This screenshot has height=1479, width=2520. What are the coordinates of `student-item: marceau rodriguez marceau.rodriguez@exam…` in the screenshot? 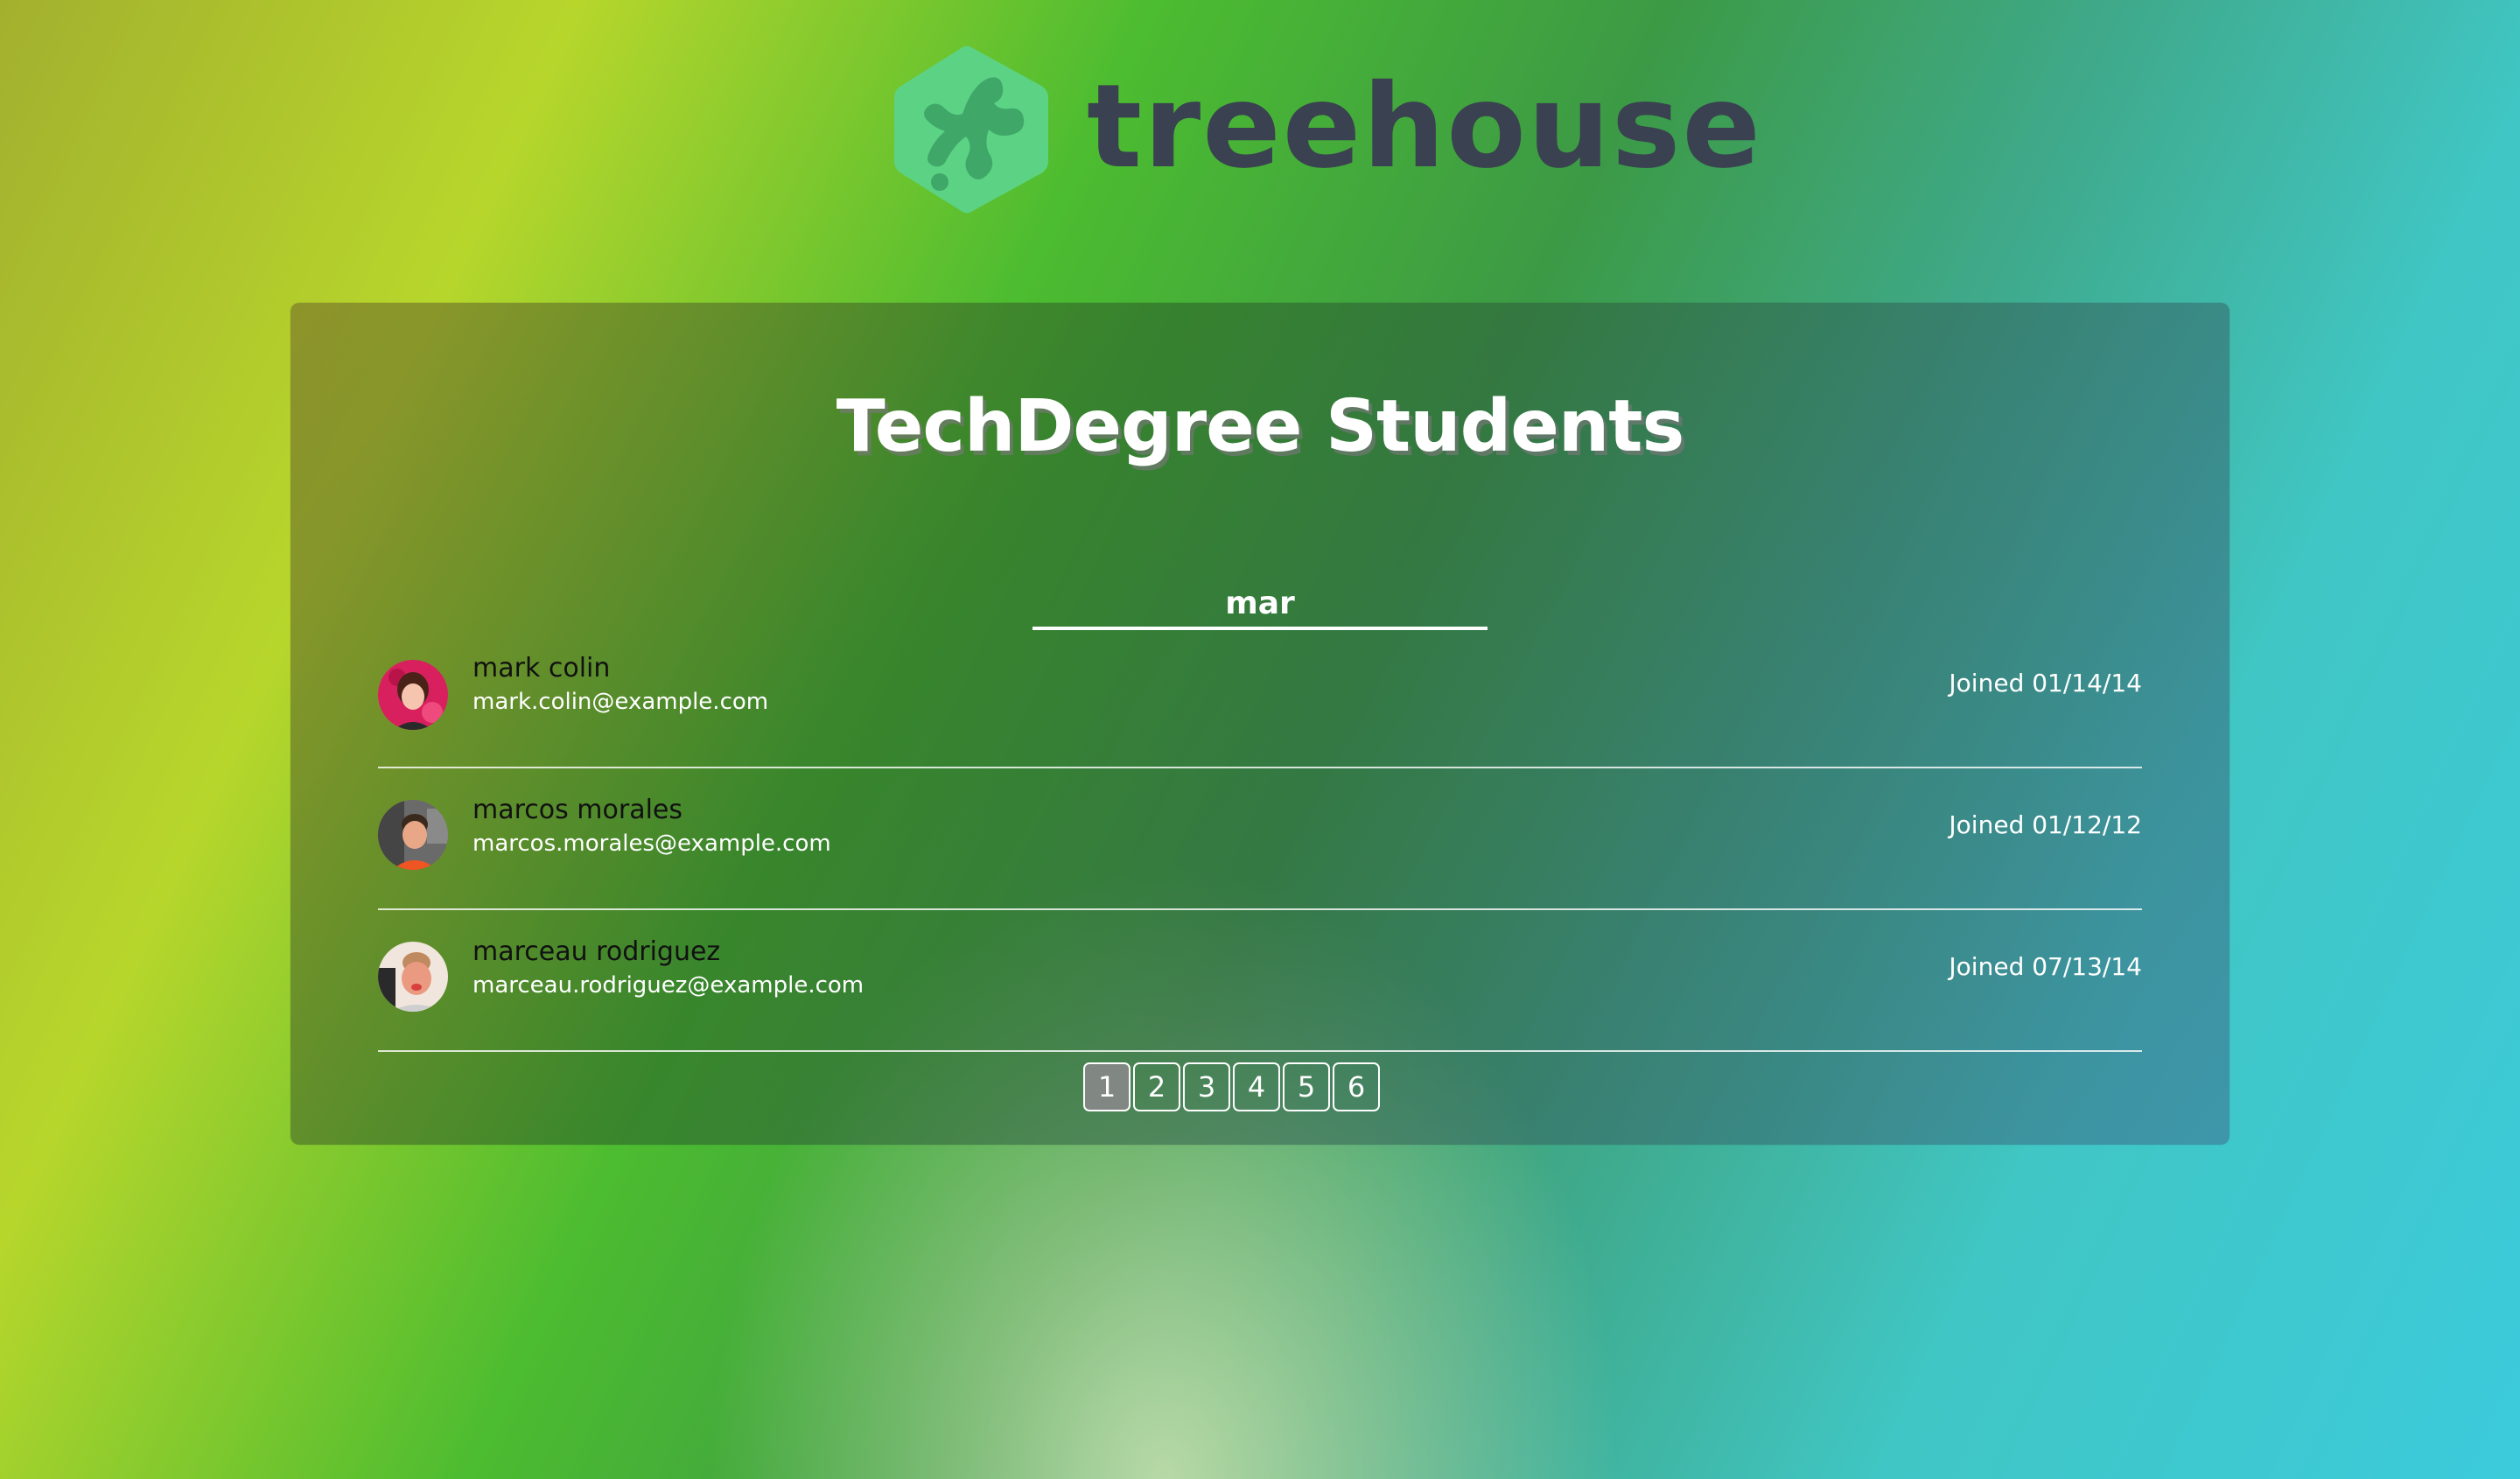 It's located at (1260, 982).